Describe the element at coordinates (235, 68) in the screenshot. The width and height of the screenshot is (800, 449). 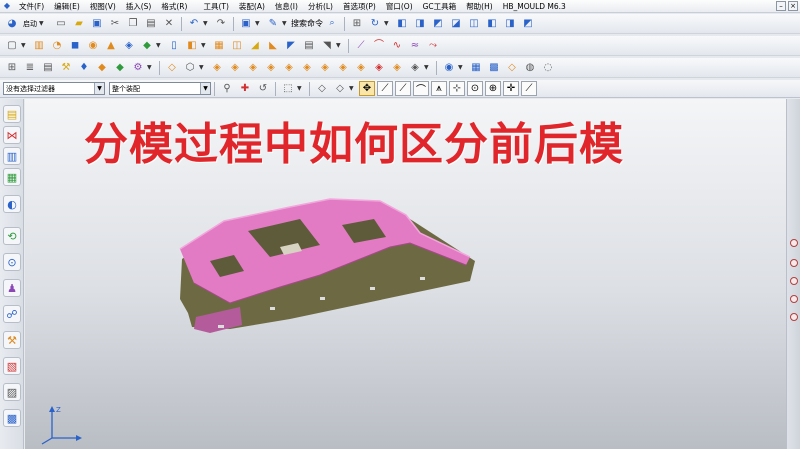
I see `parting-line-icon: ◈` at that location.